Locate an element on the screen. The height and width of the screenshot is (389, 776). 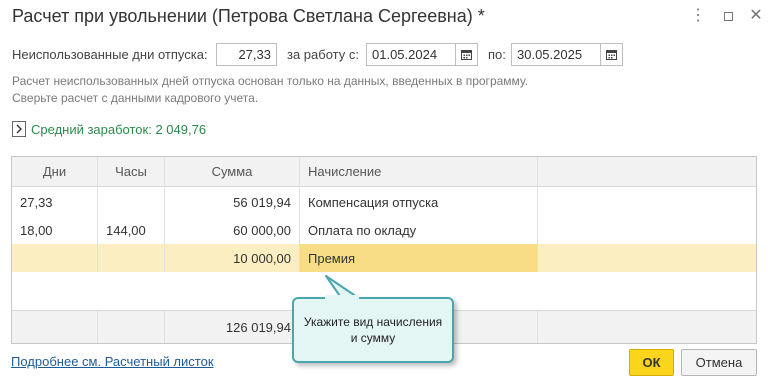
table-row-selected: 10 000,00 Премия is located at coordinates (384, 258).